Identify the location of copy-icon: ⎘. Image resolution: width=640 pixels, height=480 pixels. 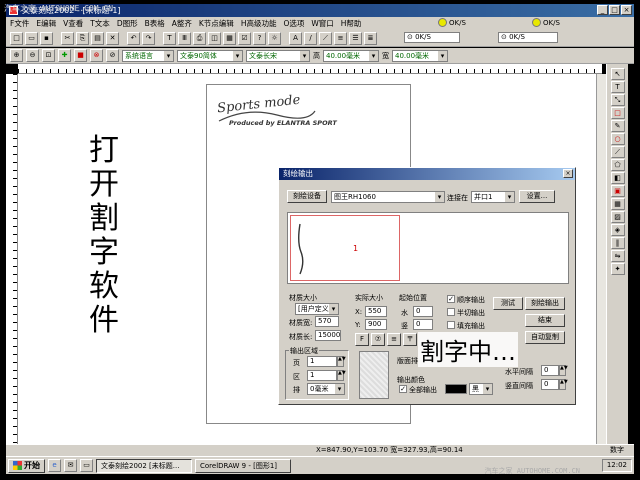
(82, 38).